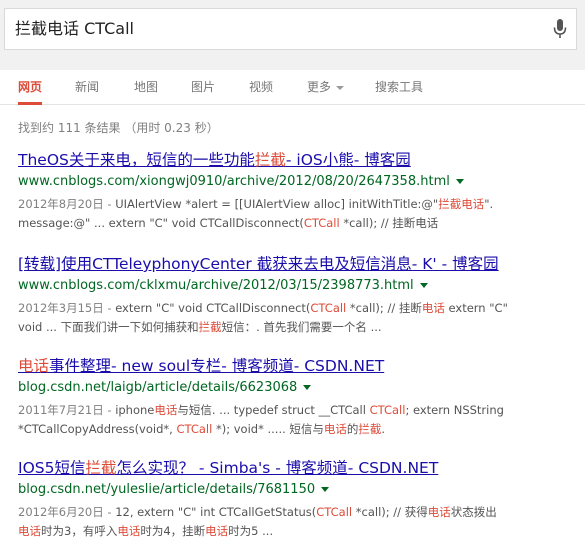  I want to click on search-input: 拦截电话 CTCall, so click(74, 29).